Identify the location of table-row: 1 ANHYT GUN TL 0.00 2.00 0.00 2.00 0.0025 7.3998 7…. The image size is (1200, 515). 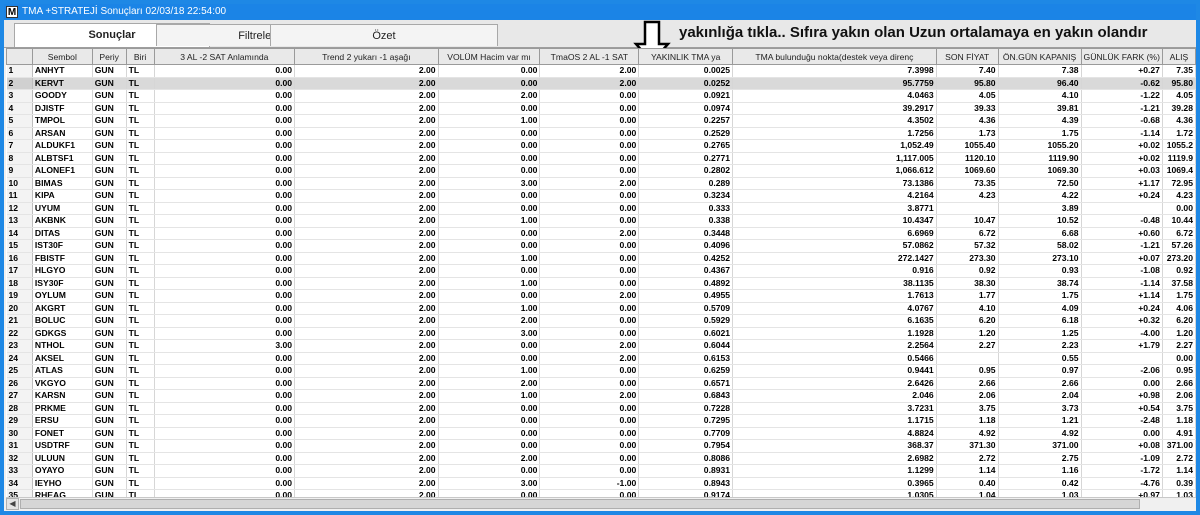
(601, 71).